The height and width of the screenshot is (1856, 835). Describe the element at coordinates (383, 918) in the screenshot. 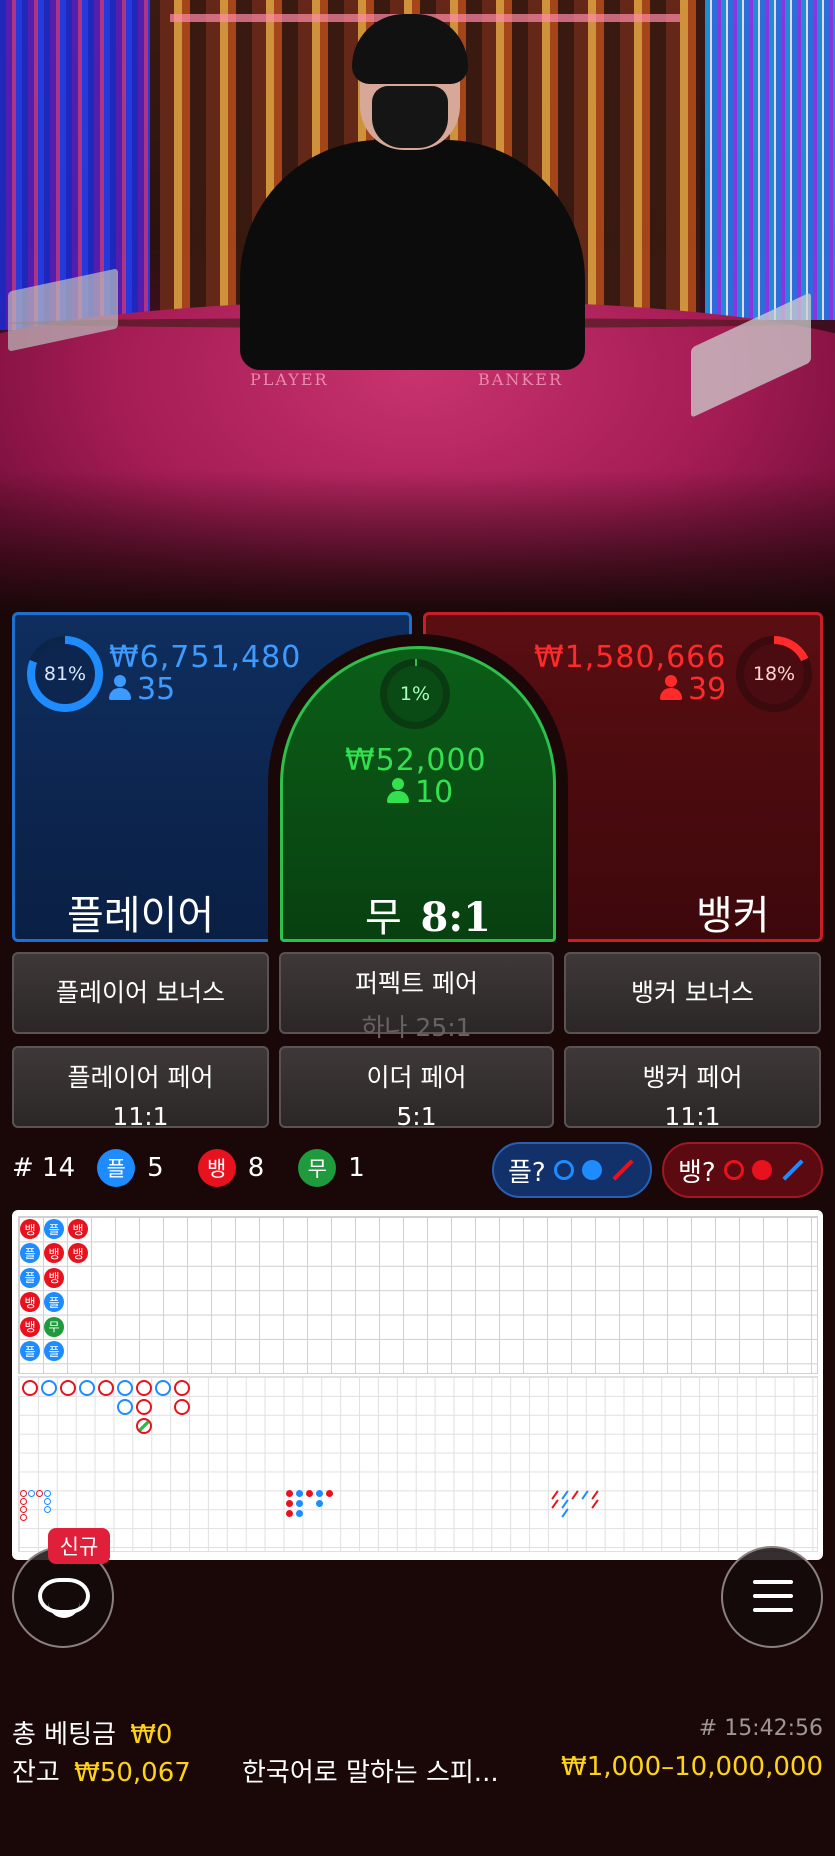

I see `tie-label: 무` at that location.